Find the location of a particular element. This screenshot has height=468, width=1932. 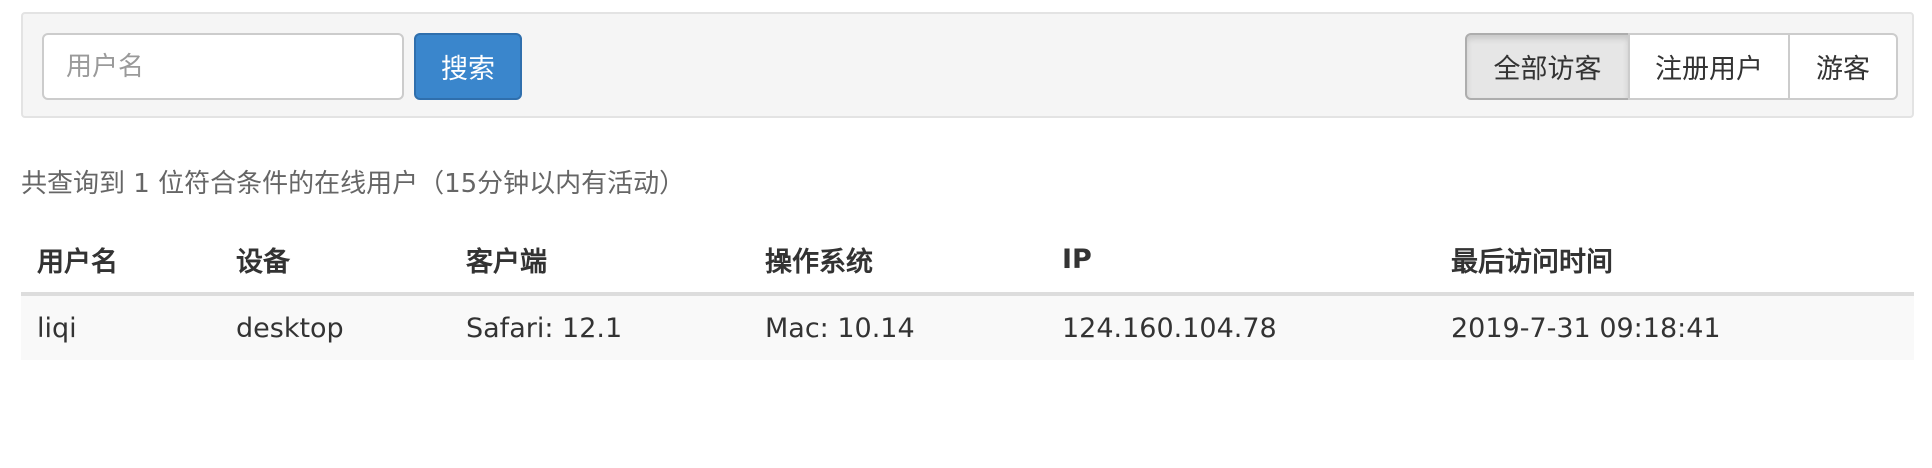

visitor-filter-group: 全部访客 注册用户 游客 is located at coordinates (1681, 66).